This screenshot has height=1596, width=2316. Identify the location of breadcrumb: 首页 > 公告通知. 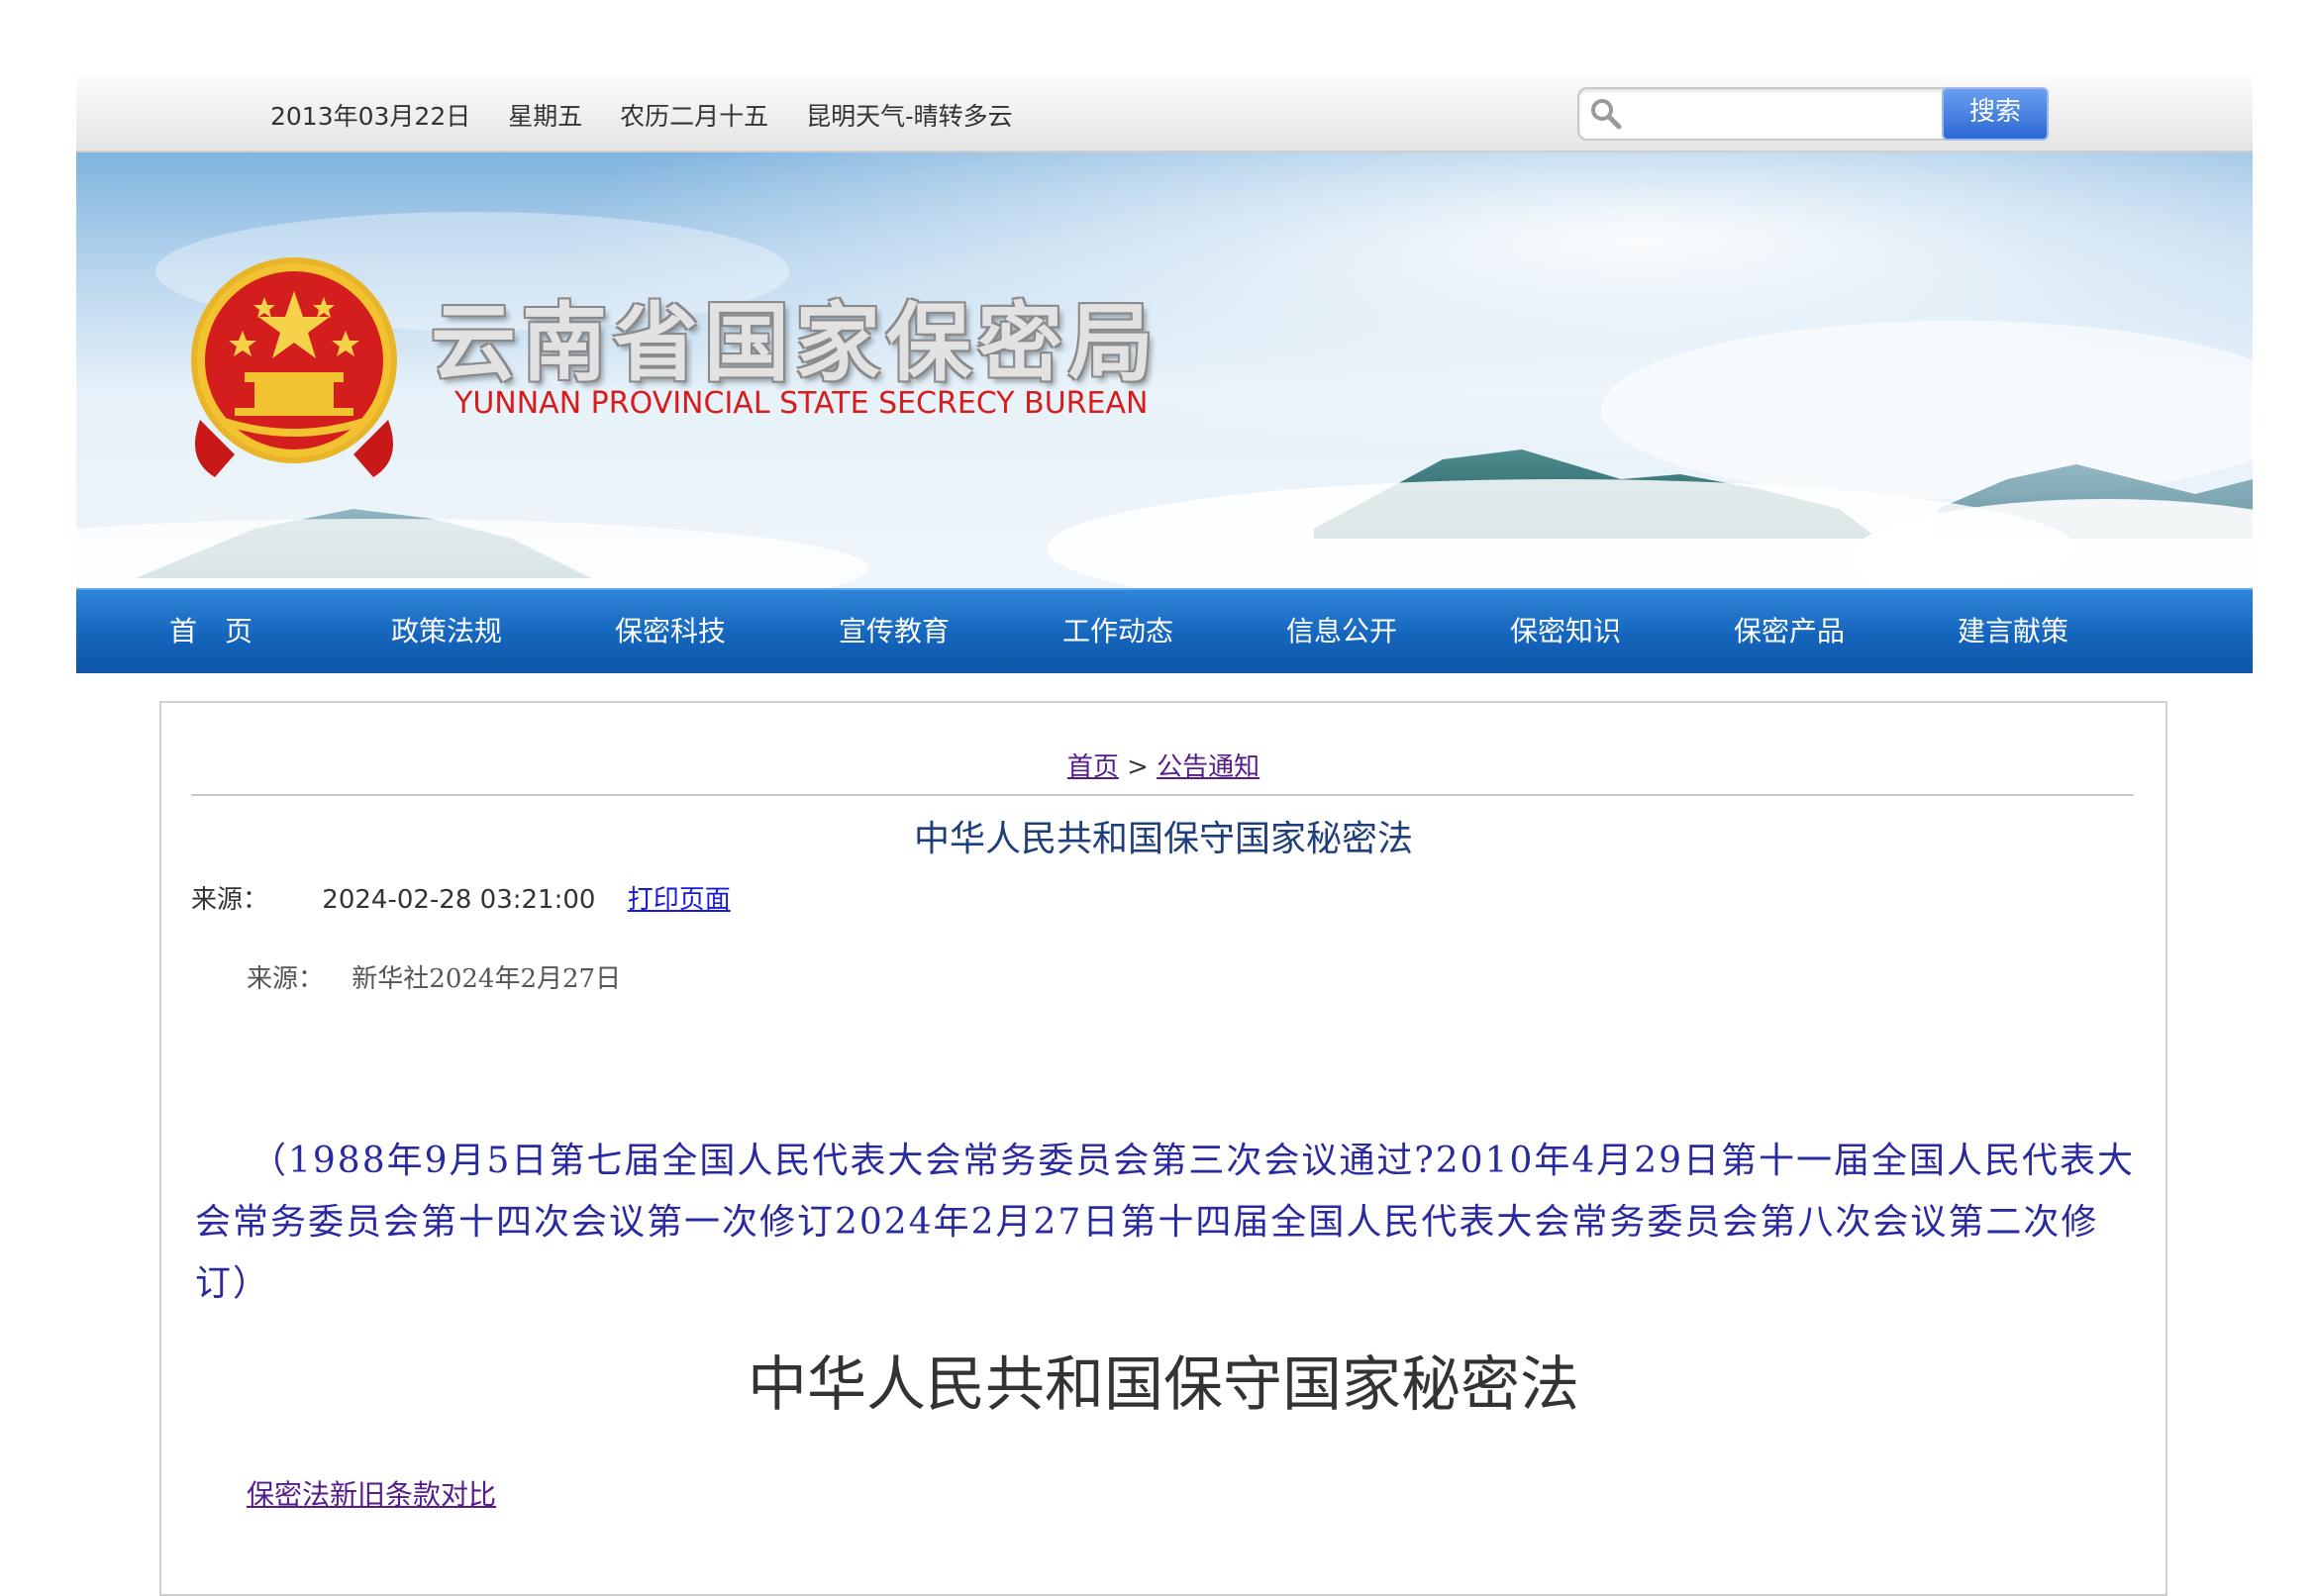
(1163, 765).